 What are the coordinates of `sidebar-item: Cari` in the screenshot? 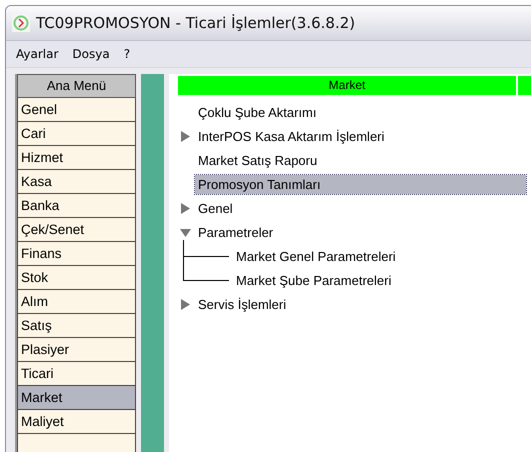 It's located at (76, 134).